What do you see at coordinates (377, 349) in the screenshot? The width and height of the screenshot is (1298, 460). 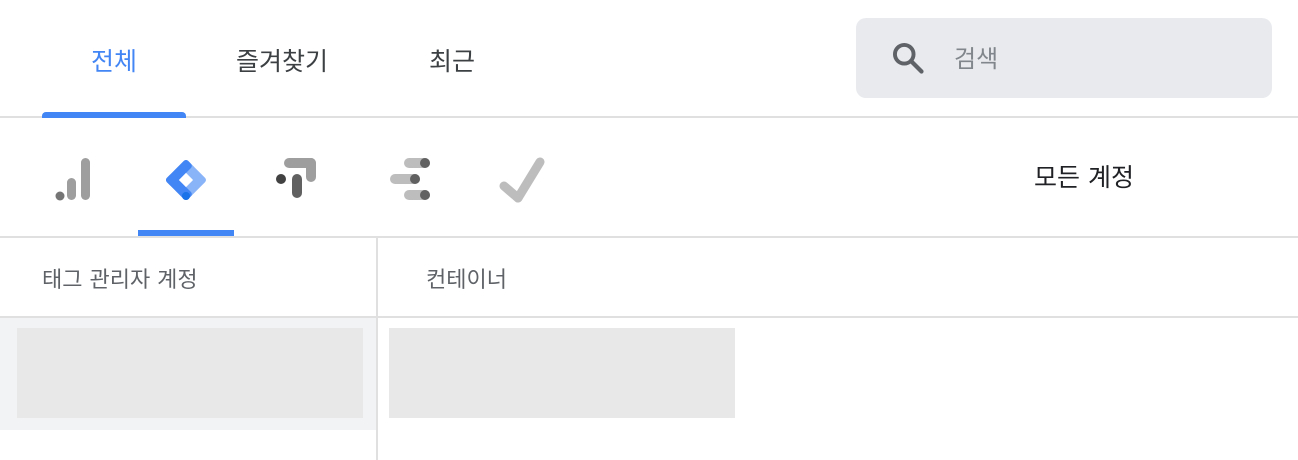 I see `column-divider` at bounding box center [377, 349].